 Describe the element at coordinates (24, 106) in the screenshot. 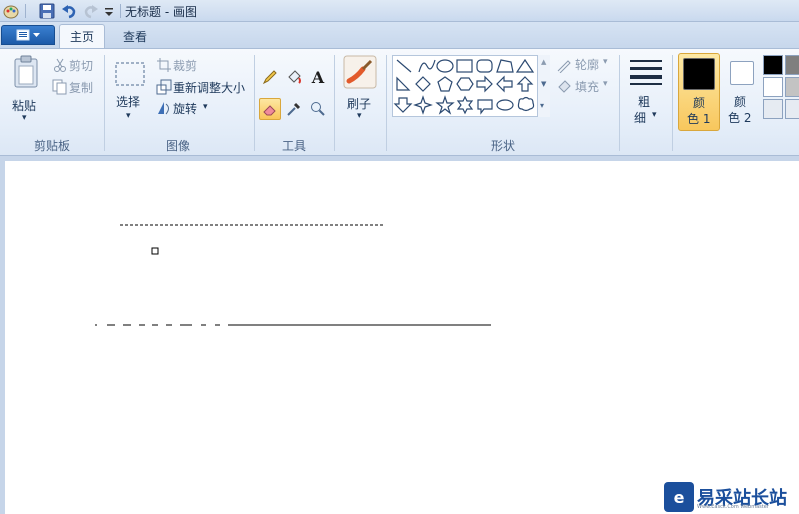

I see `paste-label: 粘贴` at that location.